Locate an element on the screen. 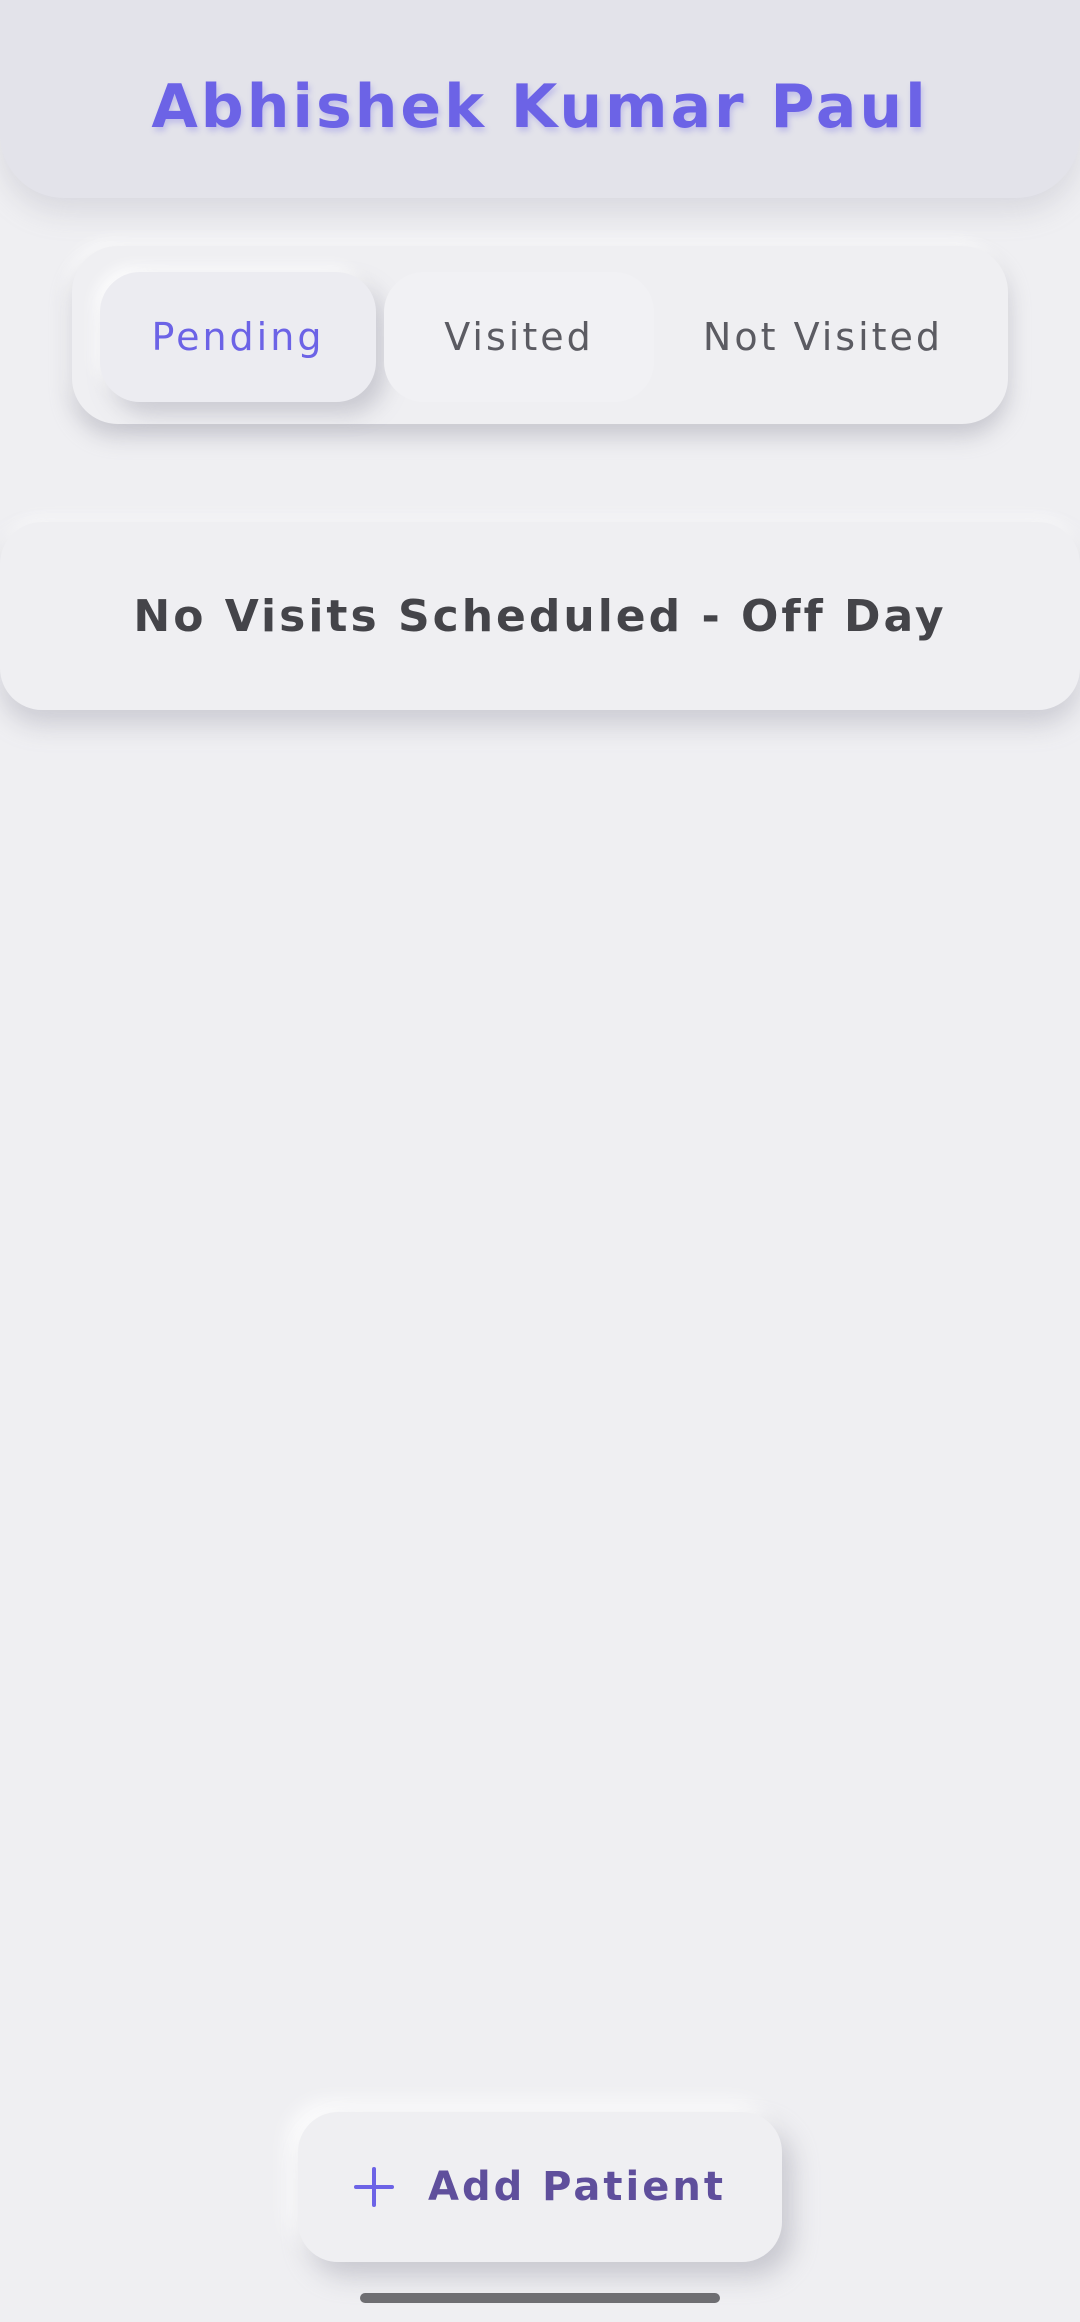 This screenshot has height=2322, width=1080. empty-state-message: No Visits Scheduled - Off Day is located at coordinates (540, 616).